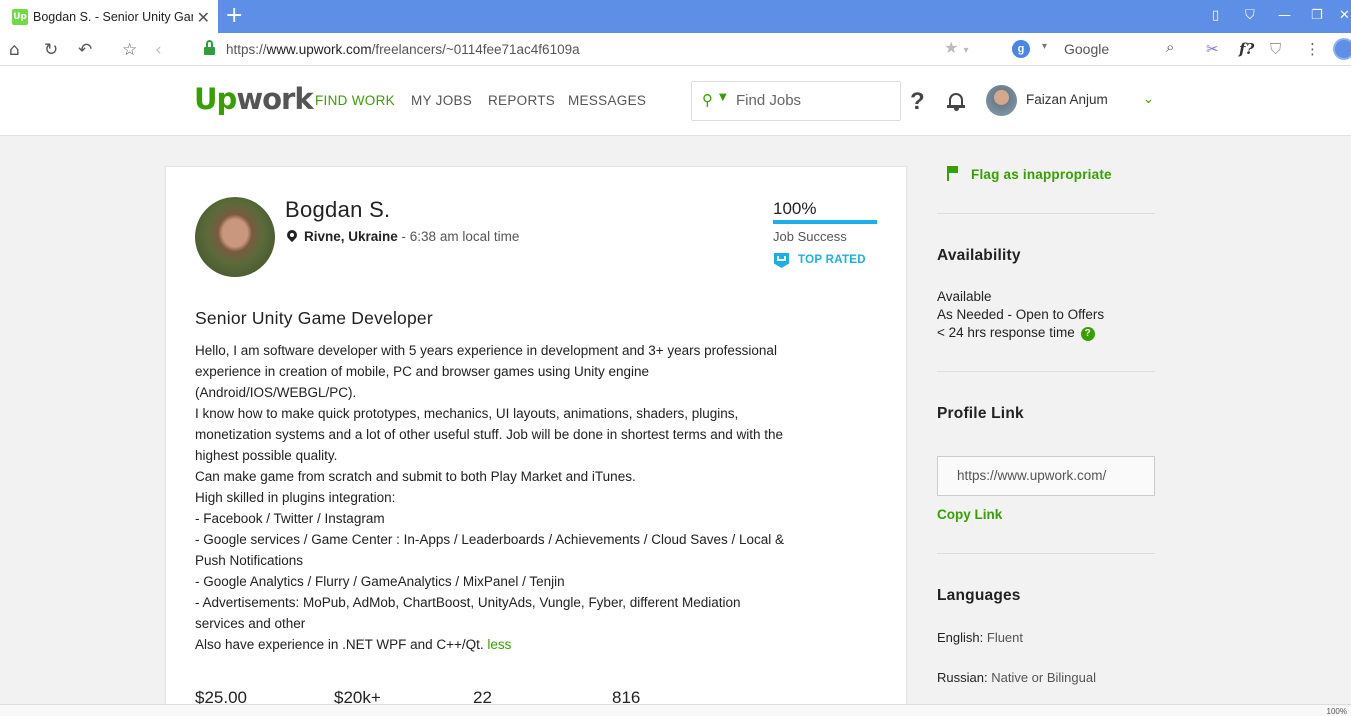 This screenshot has height=716, width=1351. Describe the element at coordinates (832, 260) in the screenshot. I see `top-rated-label: TOP RATED` at that location.